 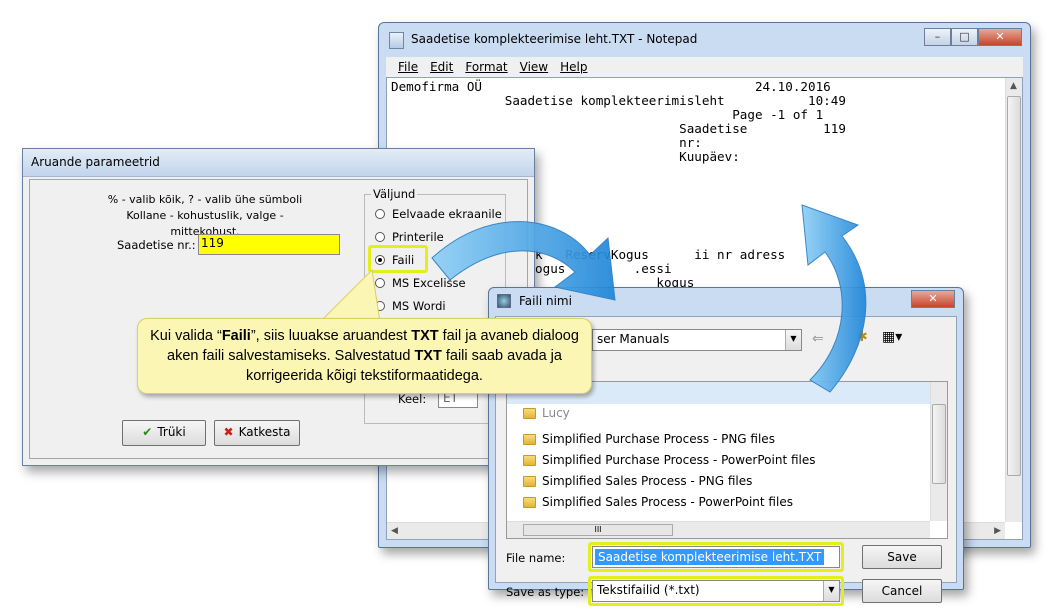 I want to click on arrow-to-save-dialog, so click(x=523, y=261).